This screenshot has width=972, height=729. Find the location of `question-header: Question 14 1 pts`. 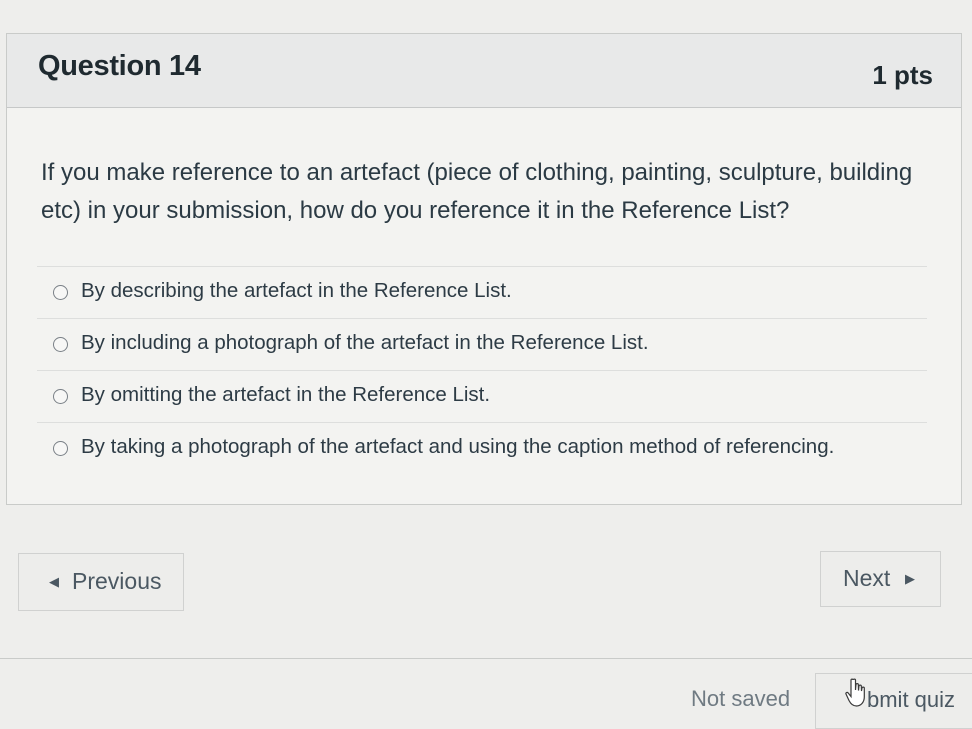

question-header: Question 14 1 pts is located at coordinates (484, 71).